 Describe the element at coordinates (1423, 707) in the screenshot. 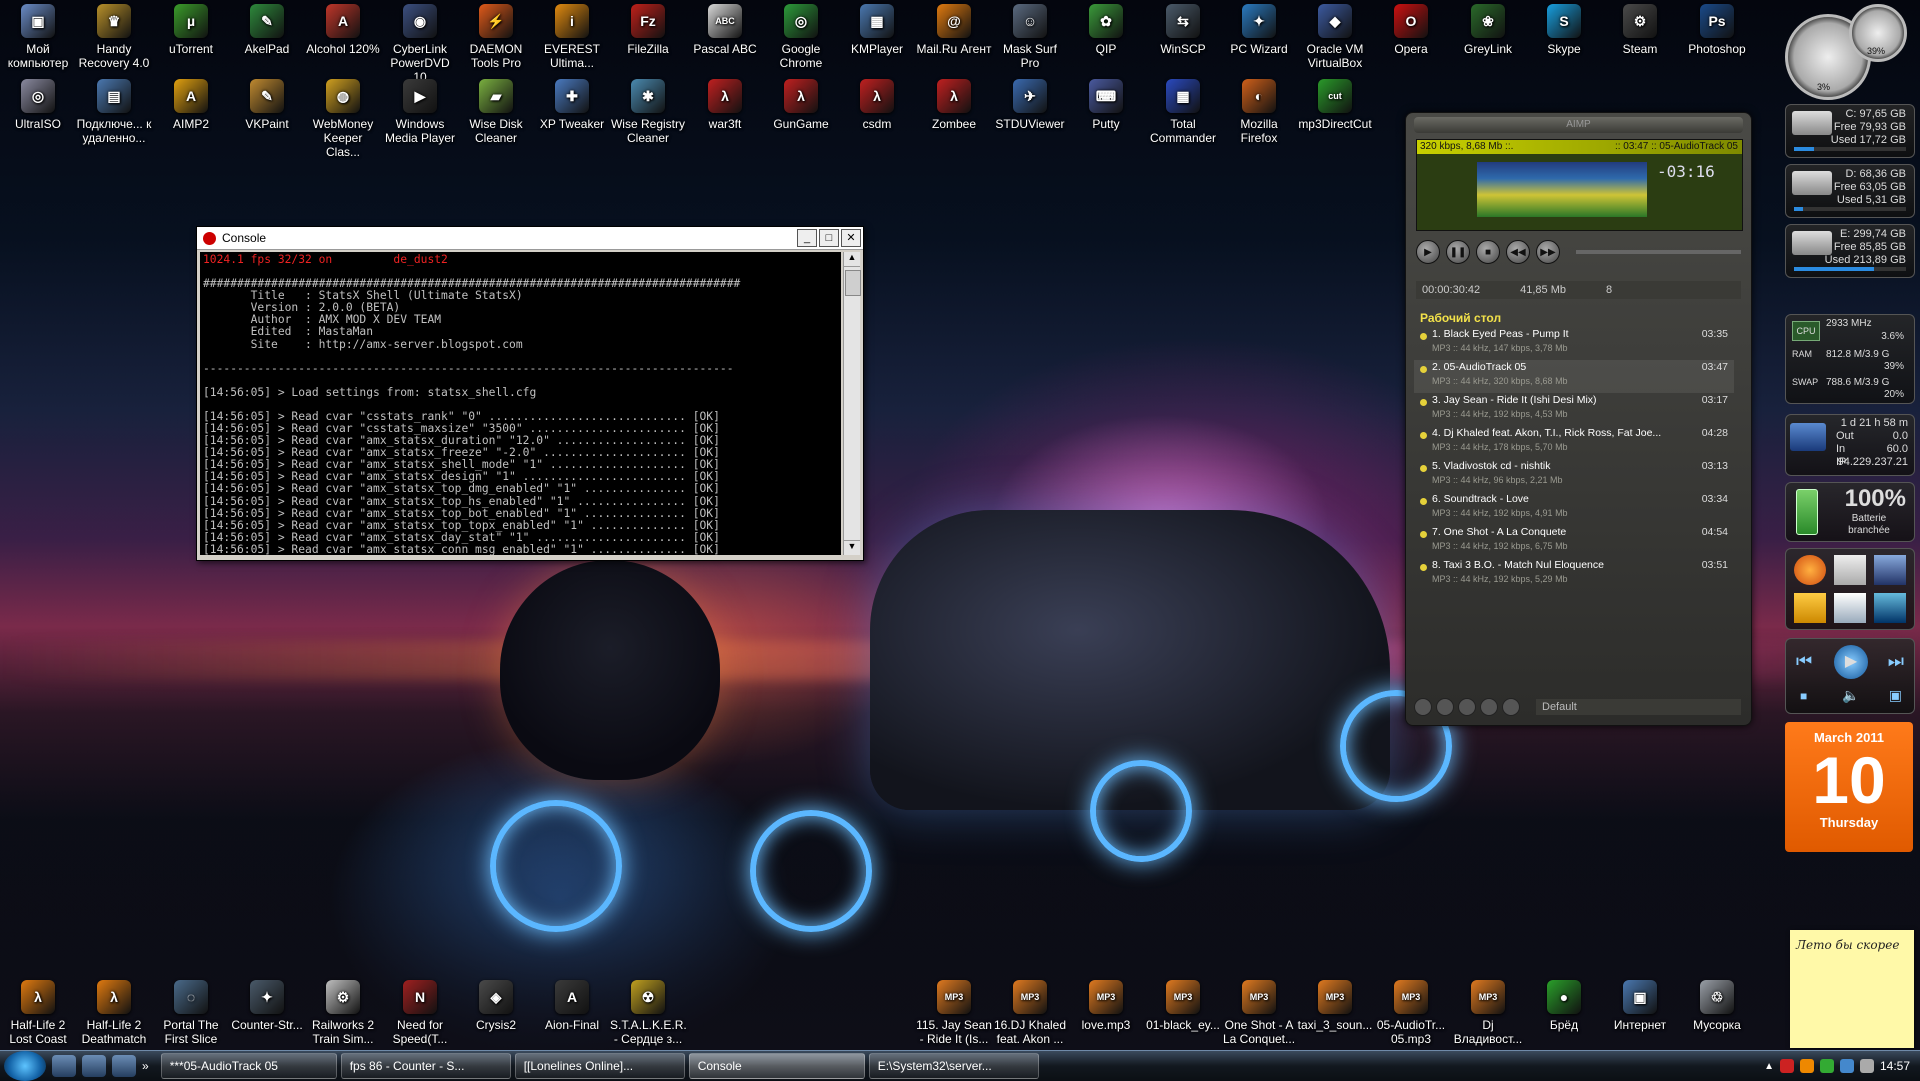

I see `add-icon` at that location.